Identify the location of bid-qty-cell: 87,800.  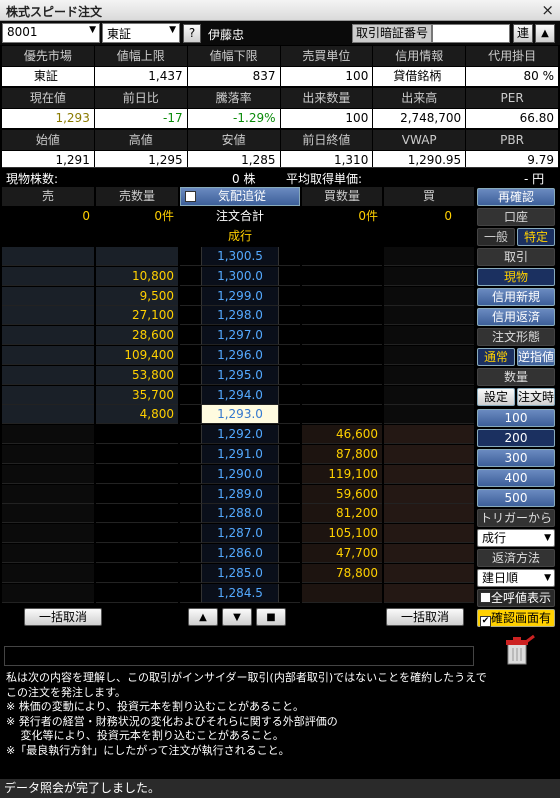
(342, 454).